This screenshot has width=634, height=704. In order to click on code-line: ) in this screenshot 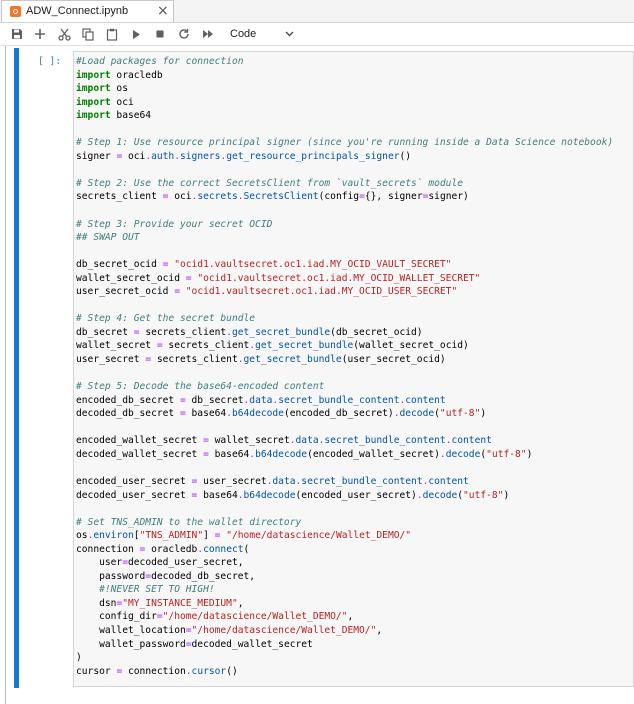, I will do `click(354, 658)`.